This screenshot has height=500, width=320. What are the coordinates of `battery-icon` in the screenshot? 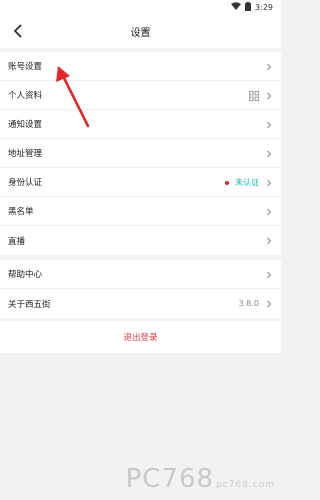 It's located at (248, 7).